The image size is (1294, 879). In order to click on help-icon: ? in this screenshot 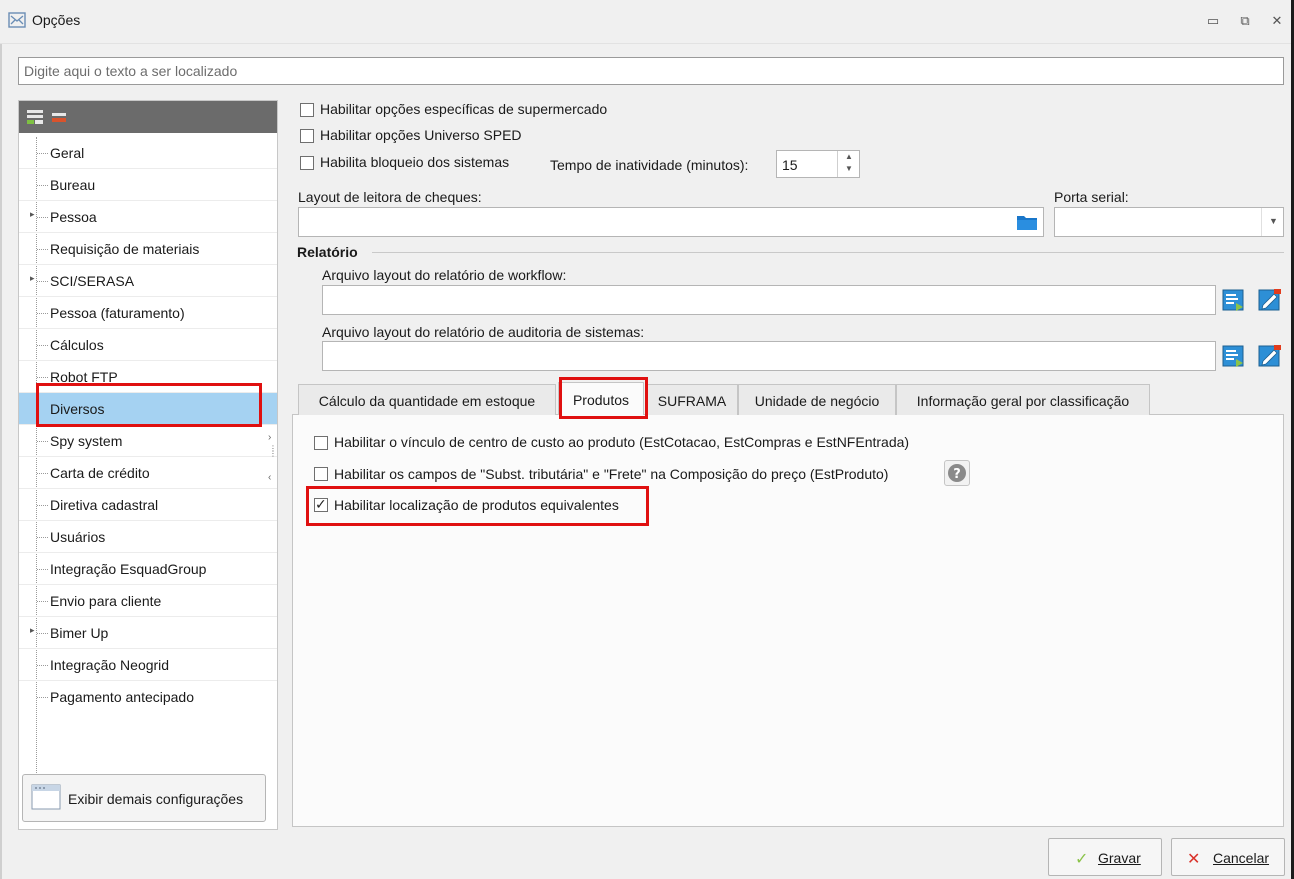, I will do `click(957, 473)`.